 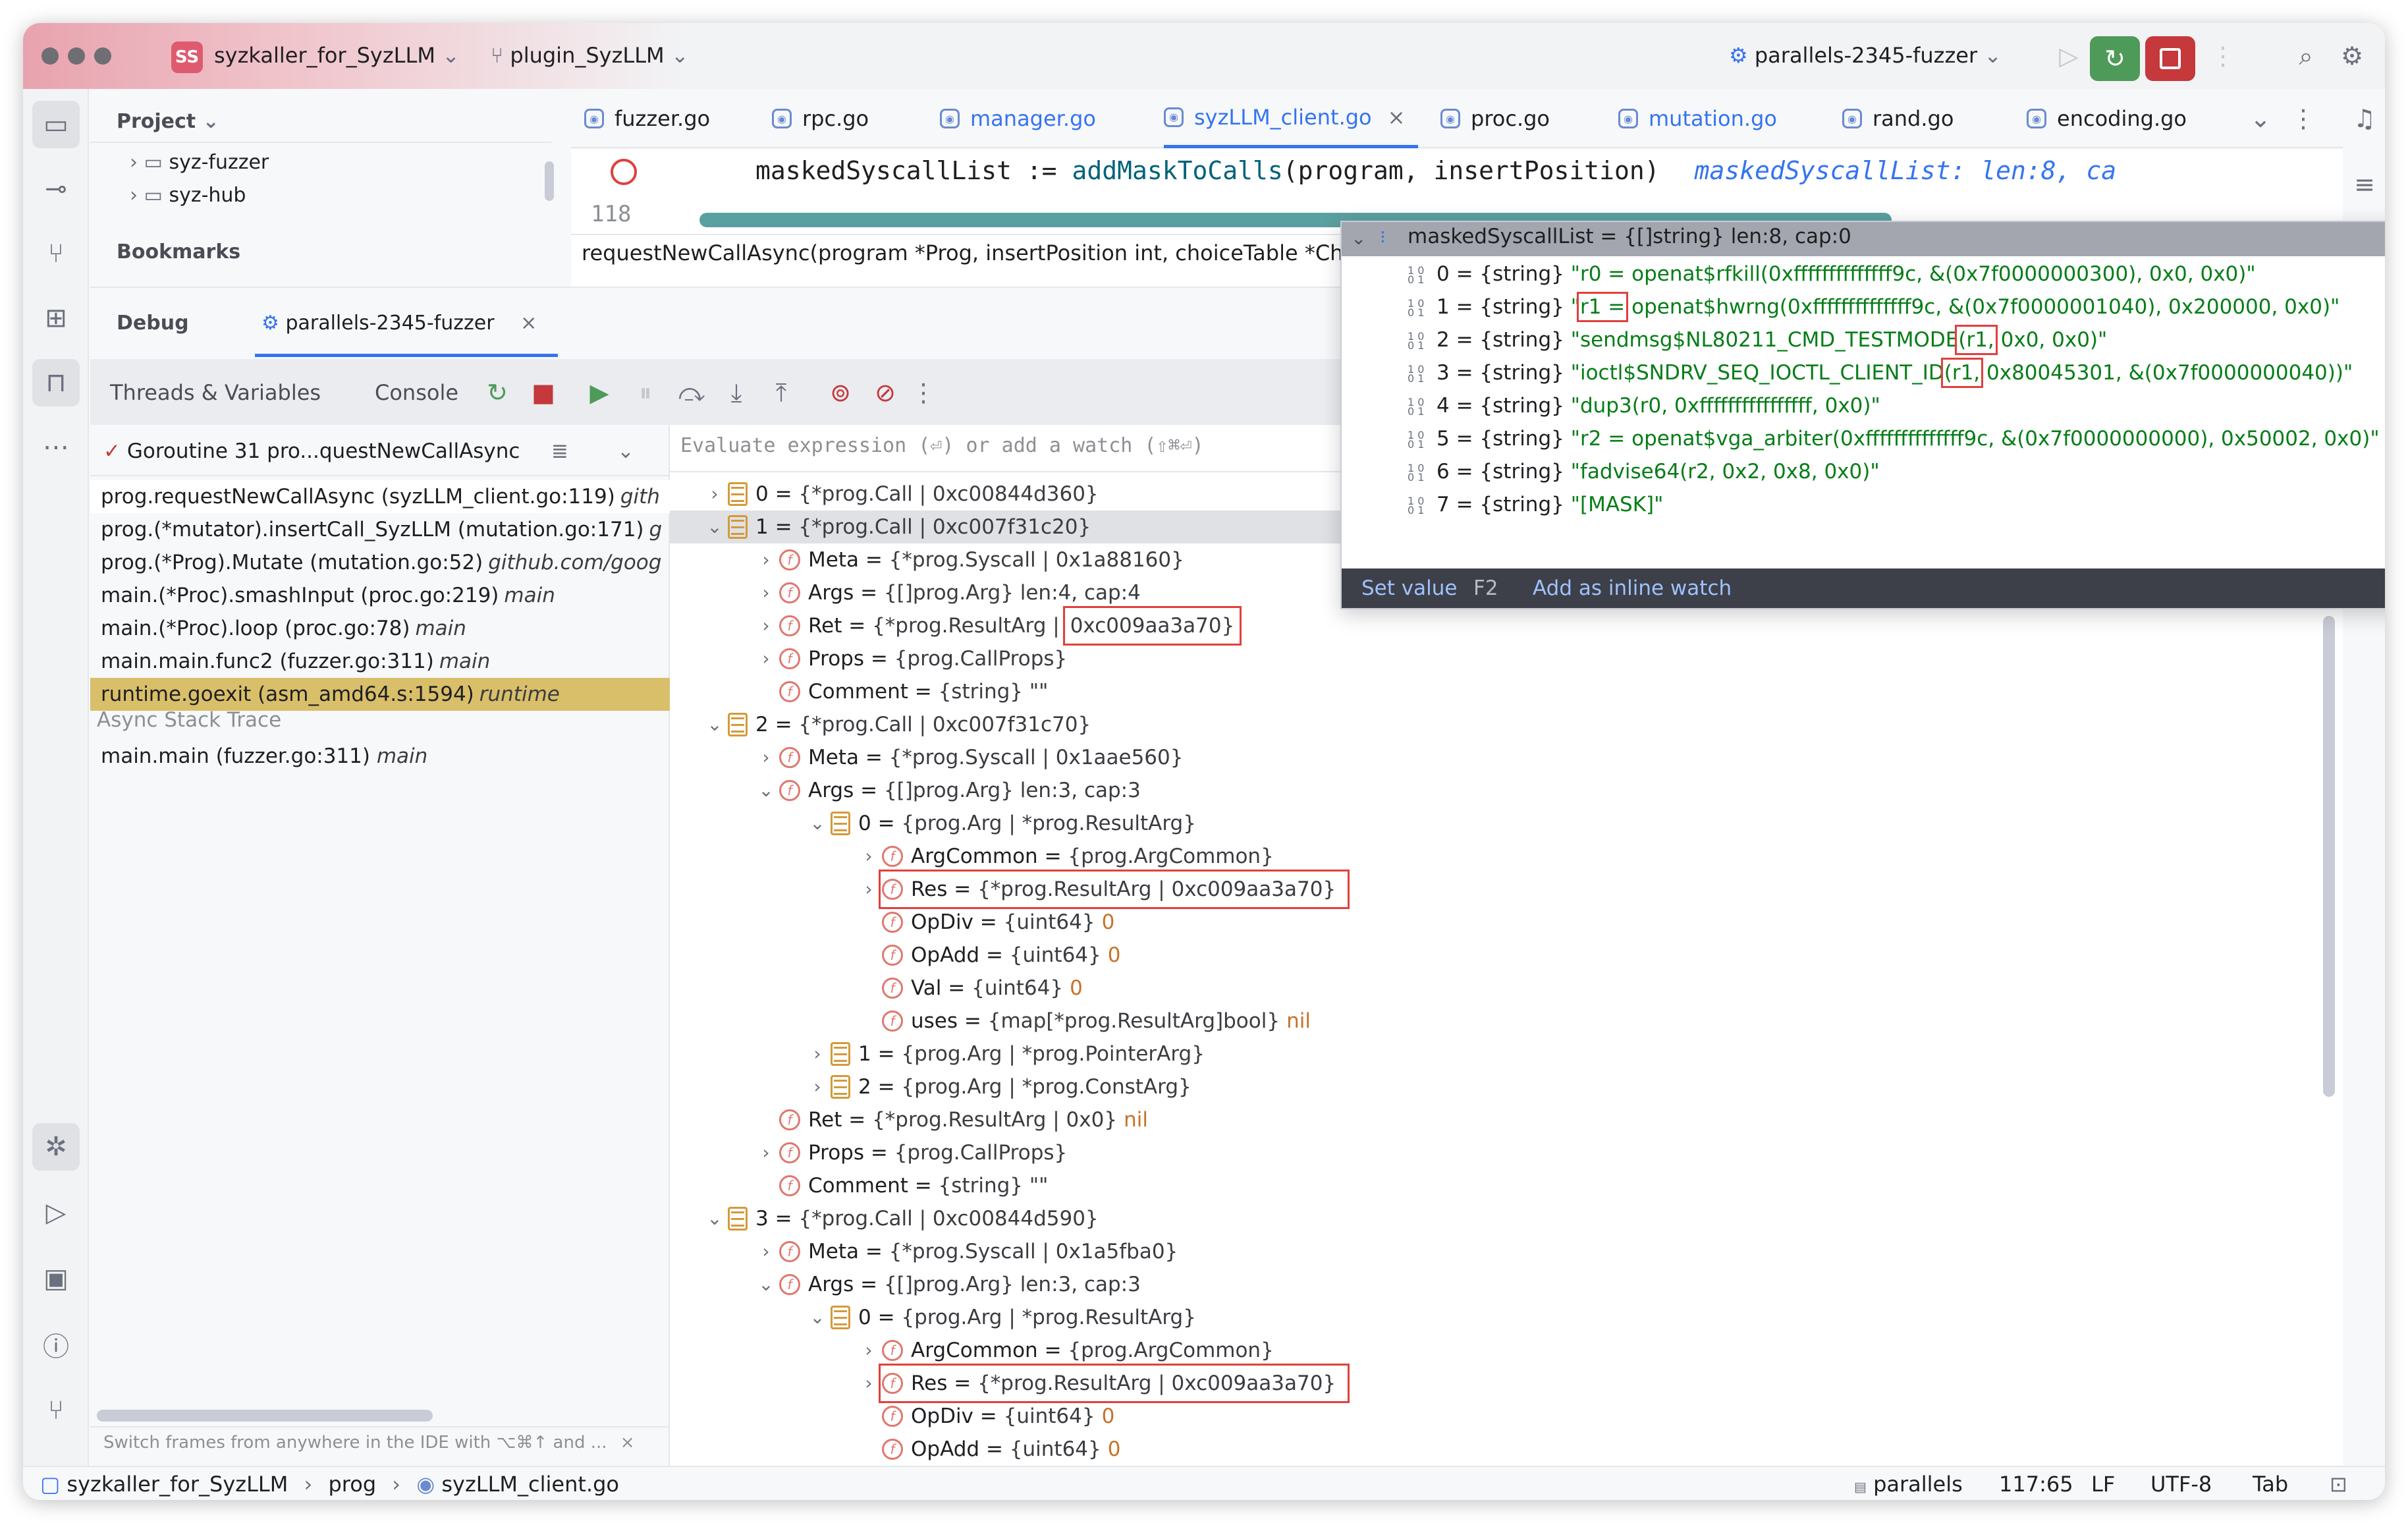 What do you see at coordinates (530, 1485) in the screenshot?
I see `breadcrumb-item: syzLLM_client.go` at bounding box center [530, 1485].